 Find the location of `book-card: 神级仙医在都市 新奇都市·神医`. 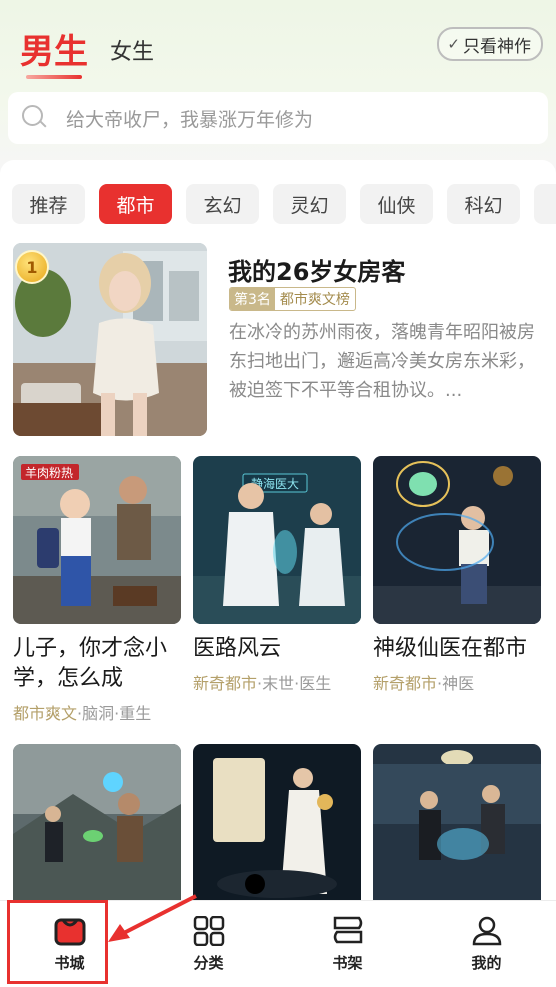

book-card: 神级仙医在都市 新奇都市·神医 is located at coordinates (457, 575).